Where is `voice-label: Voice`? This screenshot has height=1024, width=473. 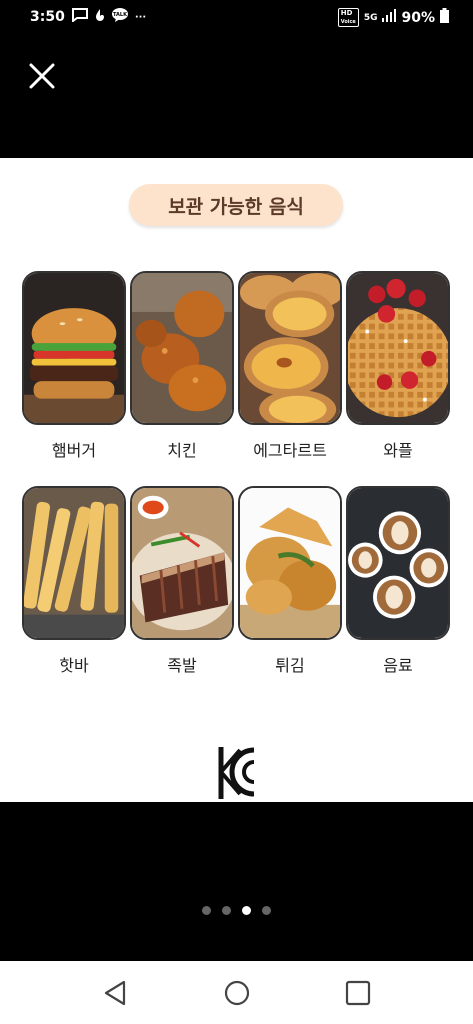
voice-label: Voice is located at coordinates (348, 22).